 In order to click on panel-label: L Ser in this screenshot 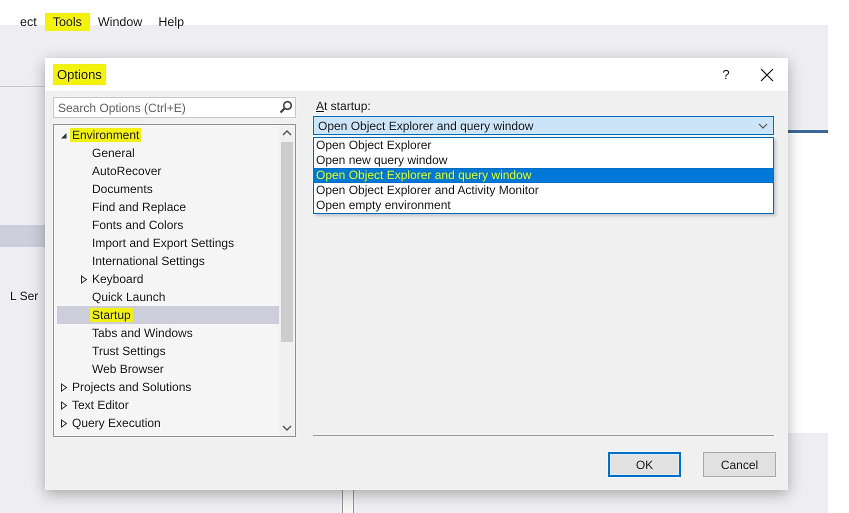, I will do `click(24, 296)`.